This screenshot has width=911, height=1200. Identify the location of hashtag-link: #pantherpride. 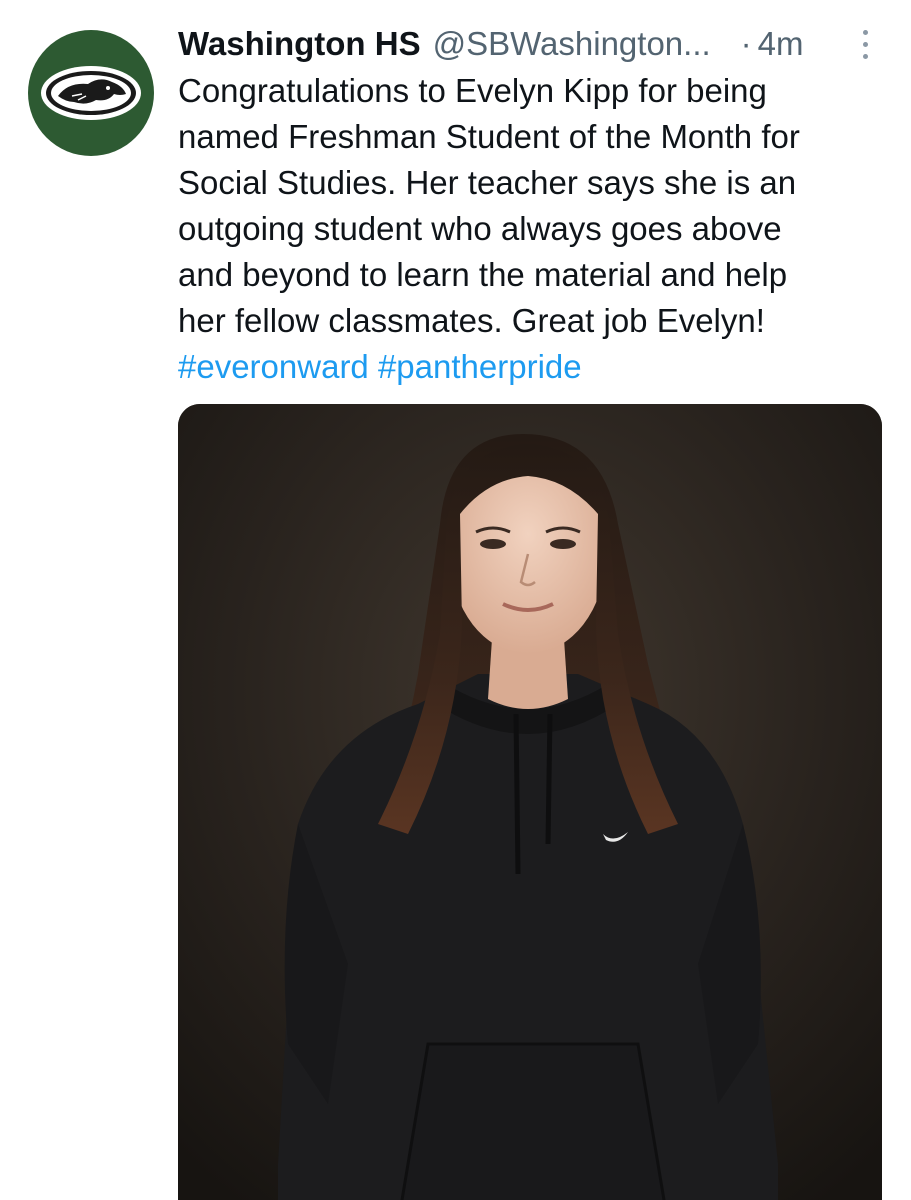
(480, 366).